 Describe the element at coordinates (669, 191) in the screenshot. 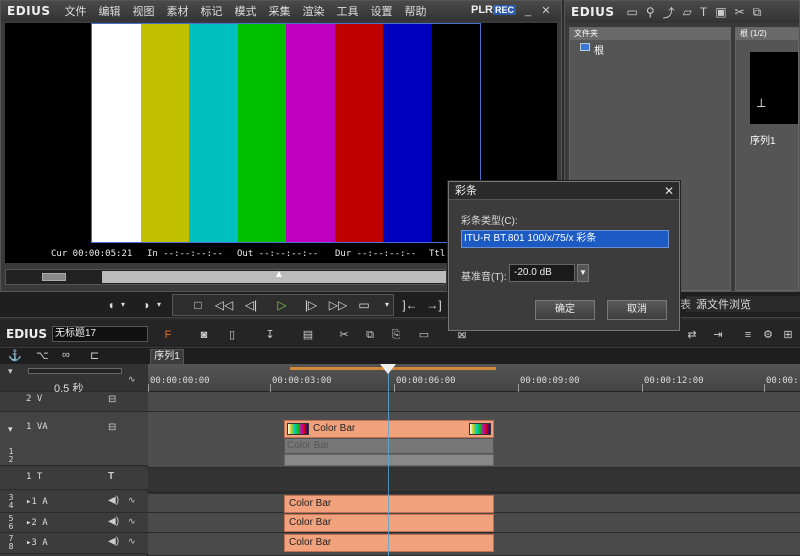

I see `dialog-close-icon: ✕` at that location.